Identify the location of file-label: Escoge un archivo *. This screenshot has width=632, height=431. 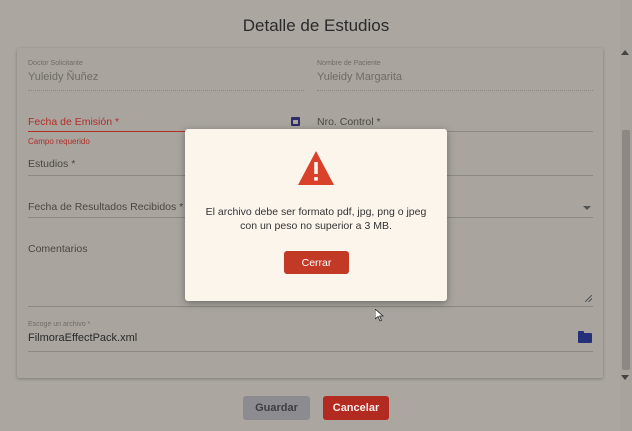
(59, 324).